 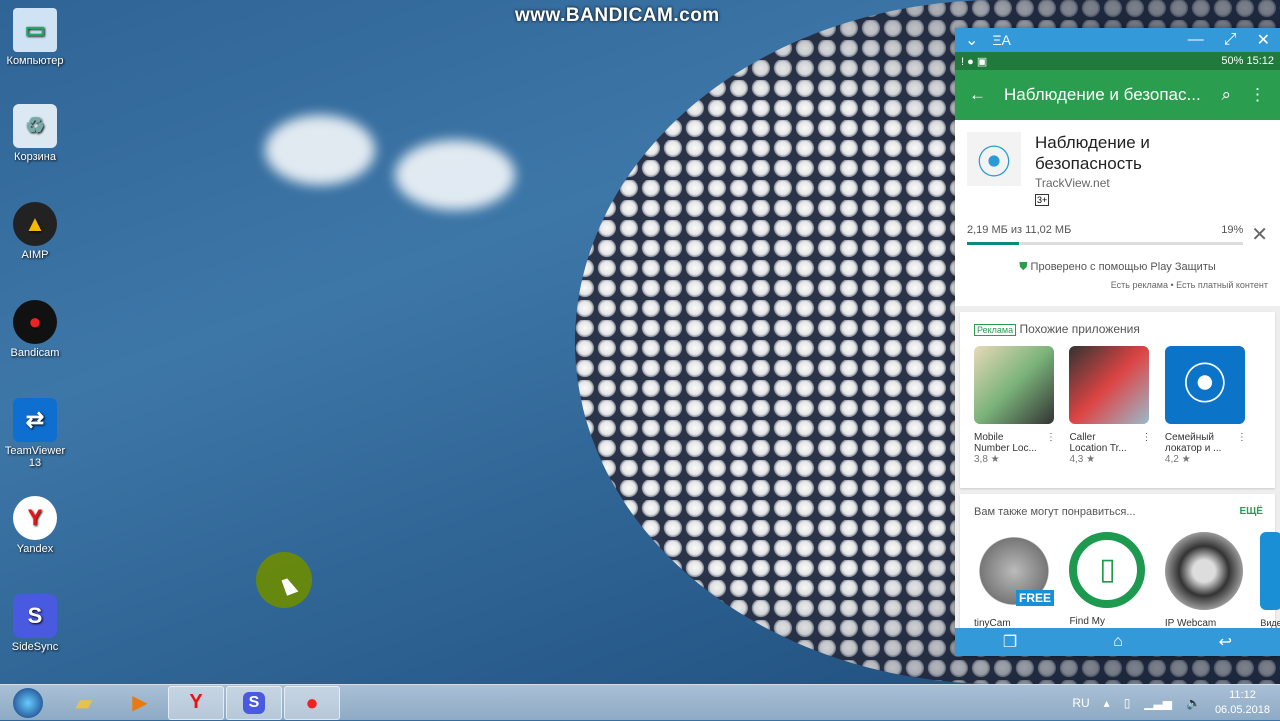 I want to click on download-size: 2,19 МБ из 11,02 МБ, so click(x=1019, y=230).